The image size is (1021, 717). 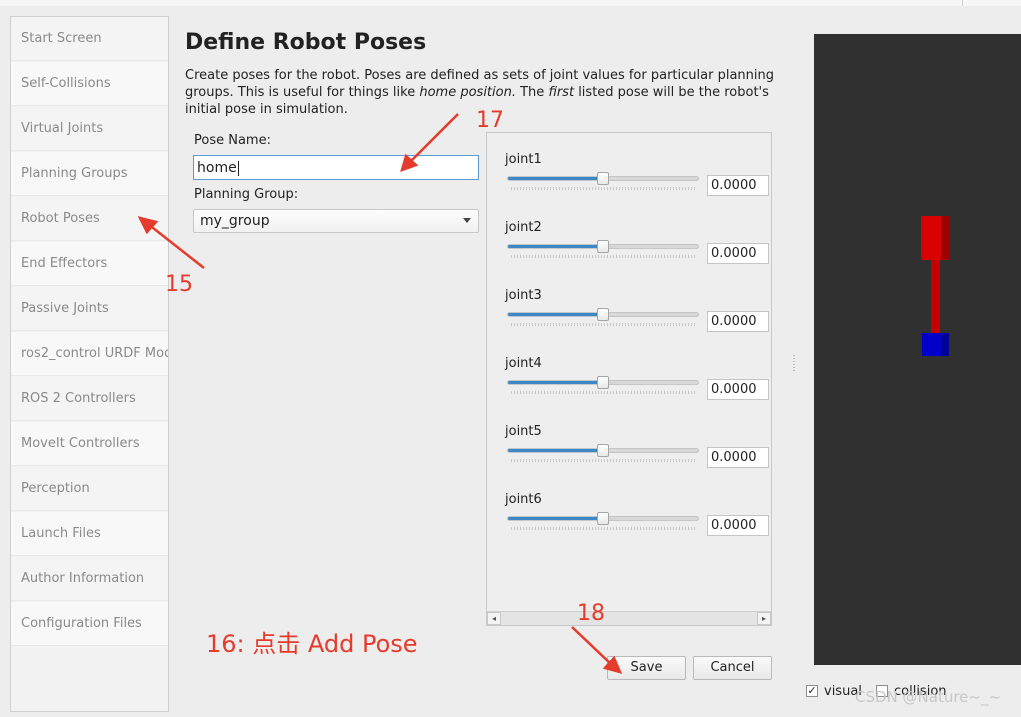 I want to click on sidebar-item-configuration-files: Configuration Files, so click(x=89, y=624).